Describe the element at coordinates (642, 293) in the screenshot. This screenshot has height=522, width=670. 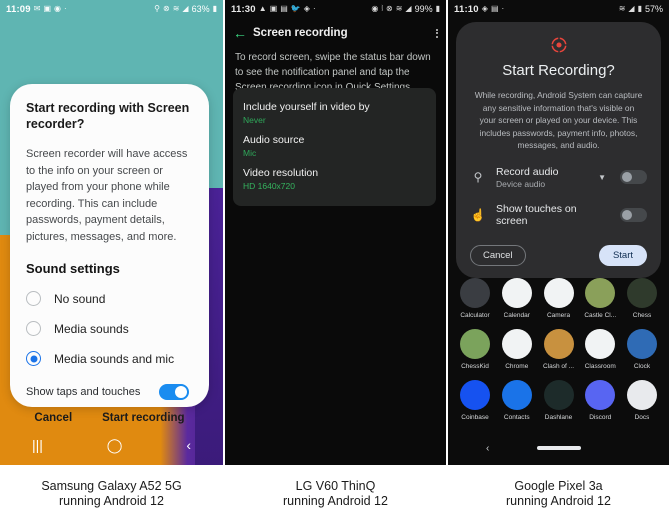
I see `chess-icon` at that location.